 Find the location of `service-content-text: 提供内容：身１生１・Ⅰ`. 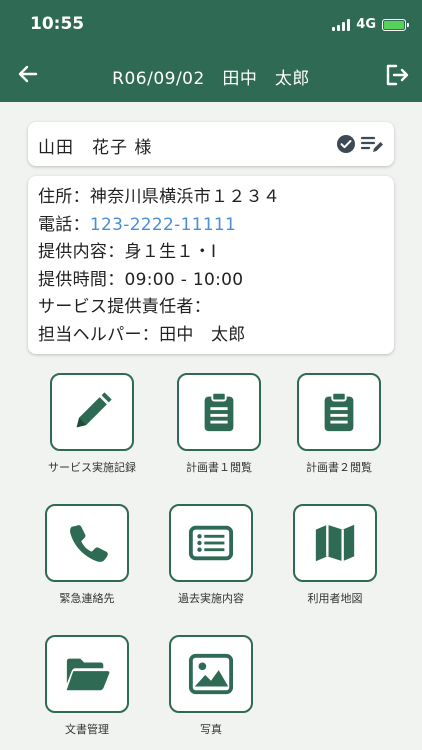

service-content-text: 提供内容：身１生１・Ⅰ is located at coordinates (127, 252).